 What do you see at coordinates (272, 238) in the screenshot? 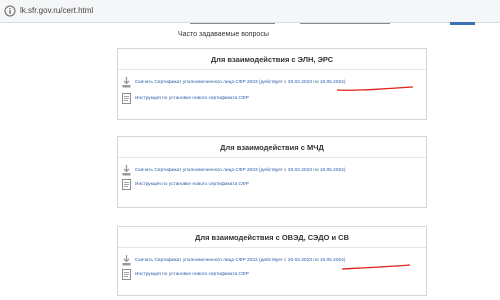
I see `section-title: Для взаимодействия с ОВЭД, СЭДО и СВ` at bounding box center [272, 238].